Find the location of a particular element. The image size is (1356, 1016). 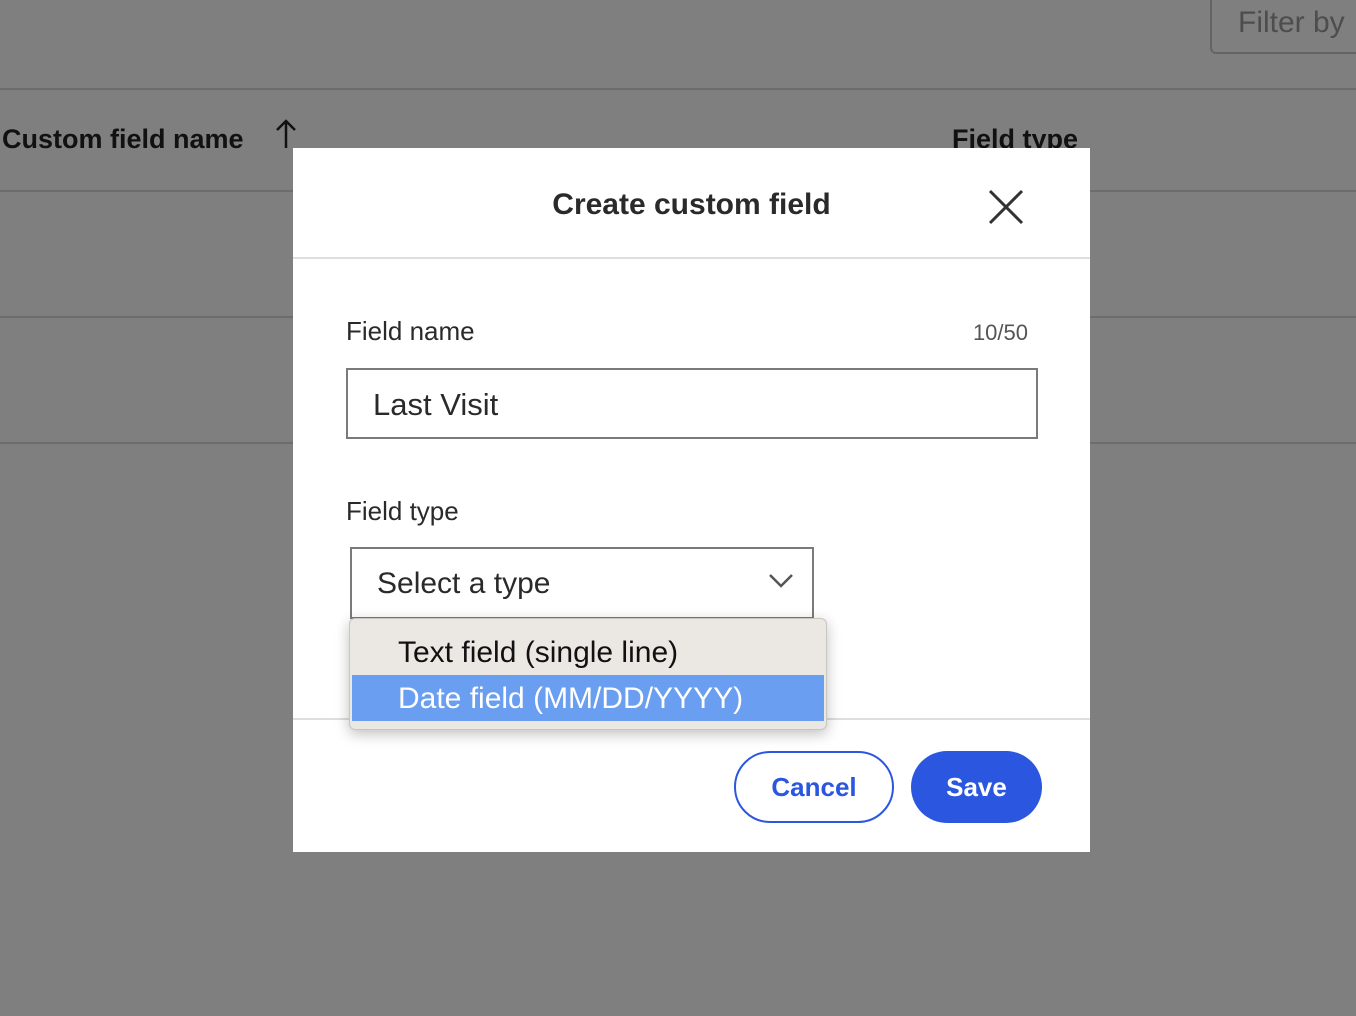

field-name-label: Field name is located at coordinates (410, 331).